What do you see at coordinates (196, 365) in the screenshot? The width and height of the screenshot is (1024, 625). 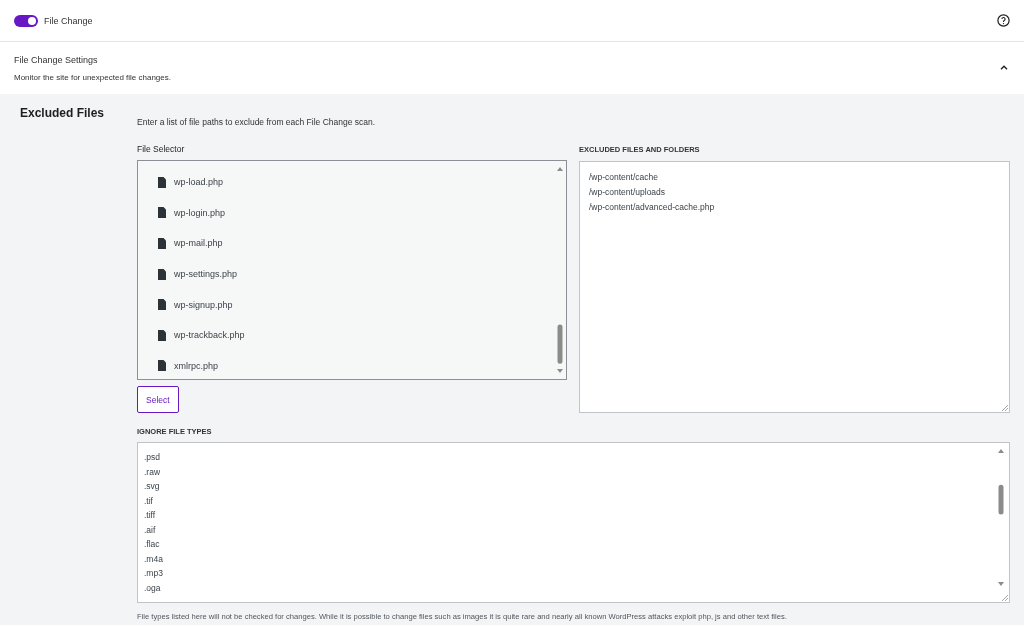 I see `file-name: xmlrpc.php` at bounding box center [196, 365].